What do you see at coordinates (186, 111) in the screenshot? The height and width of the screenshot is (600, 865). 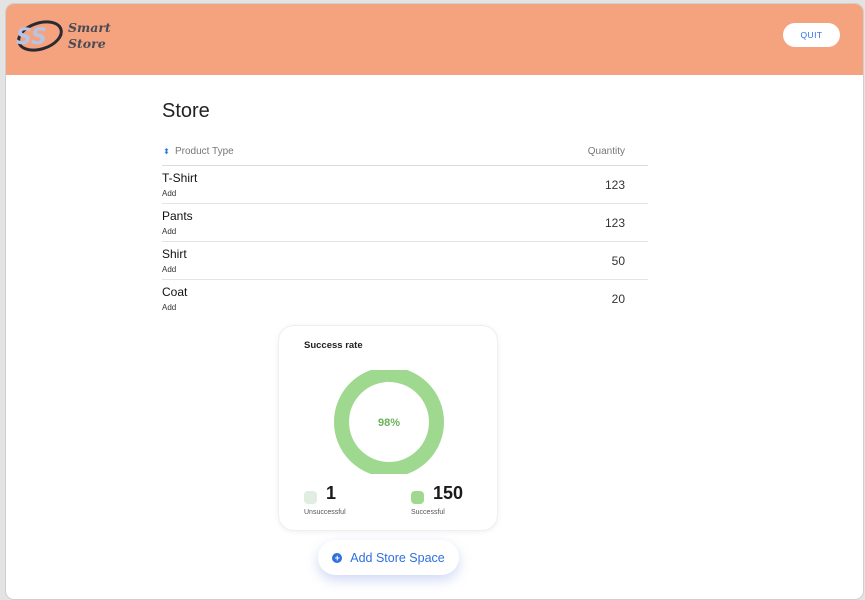 I see `page-title: Store` at bounding box center [186, 111].